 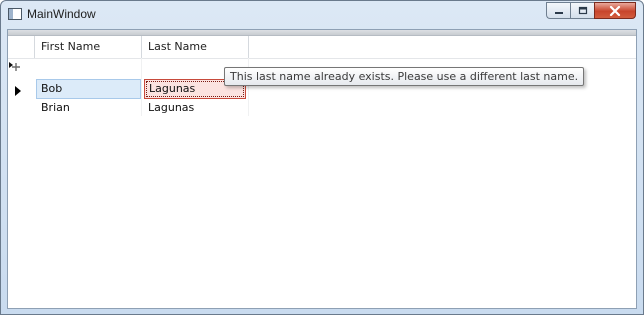 I want to click on row-header-current, so click(x=21, y=91).